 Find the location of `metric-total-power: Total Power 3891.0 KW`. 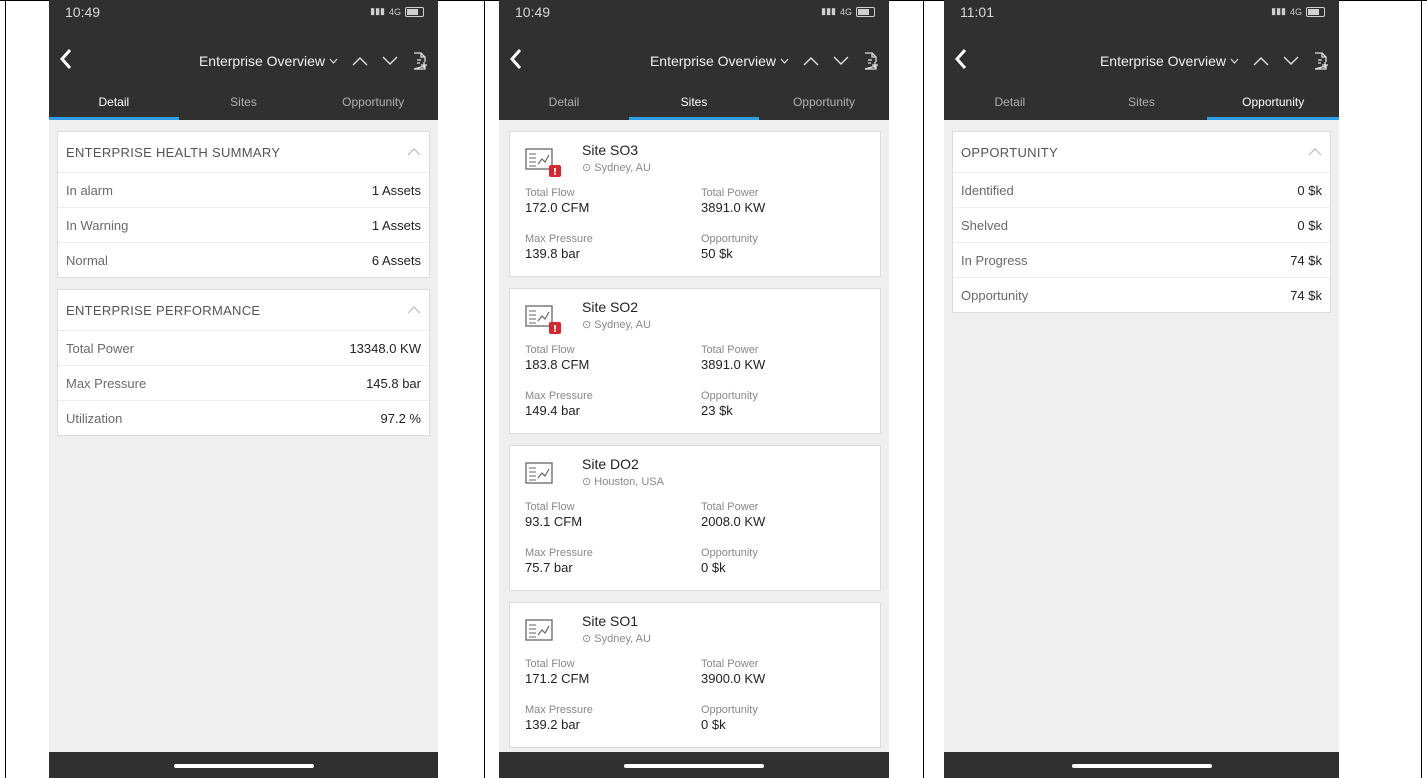

metric-total-power: Total Power 3891.0 KW is located at coordinates (733, 358).